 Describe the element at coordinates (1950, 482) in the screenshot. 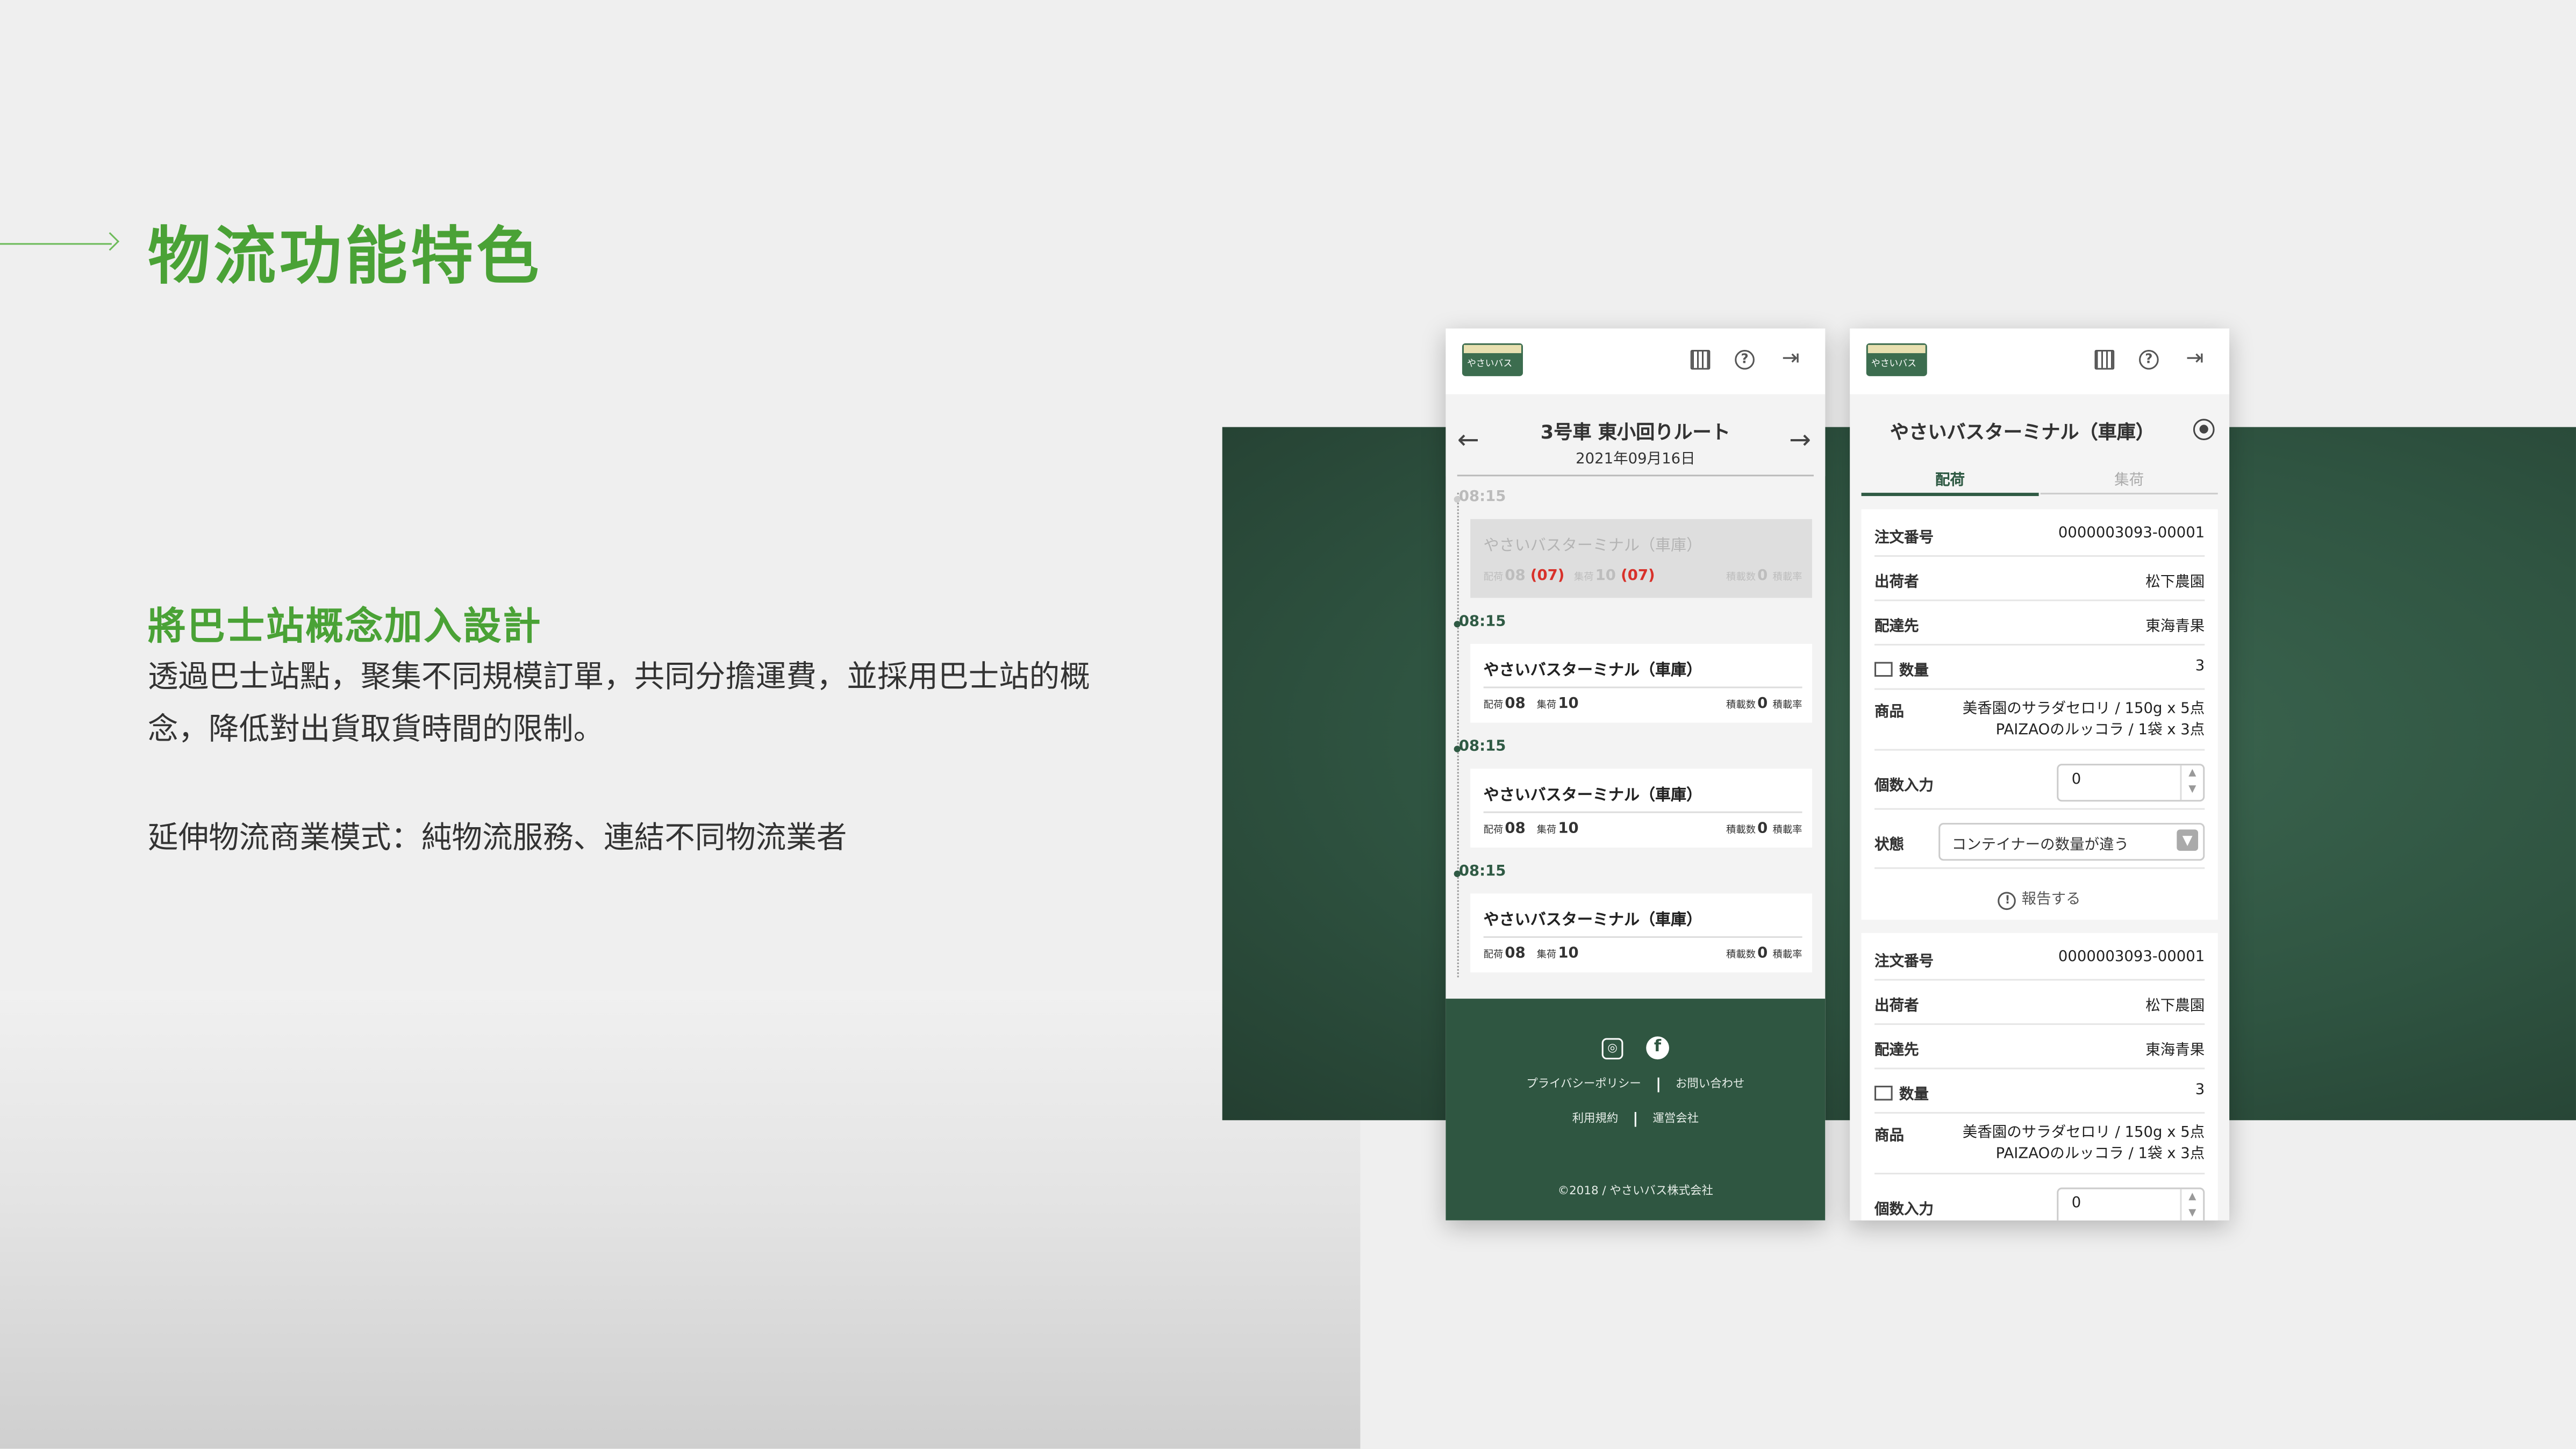

I see `tab-delivery: 配荷` at that location.